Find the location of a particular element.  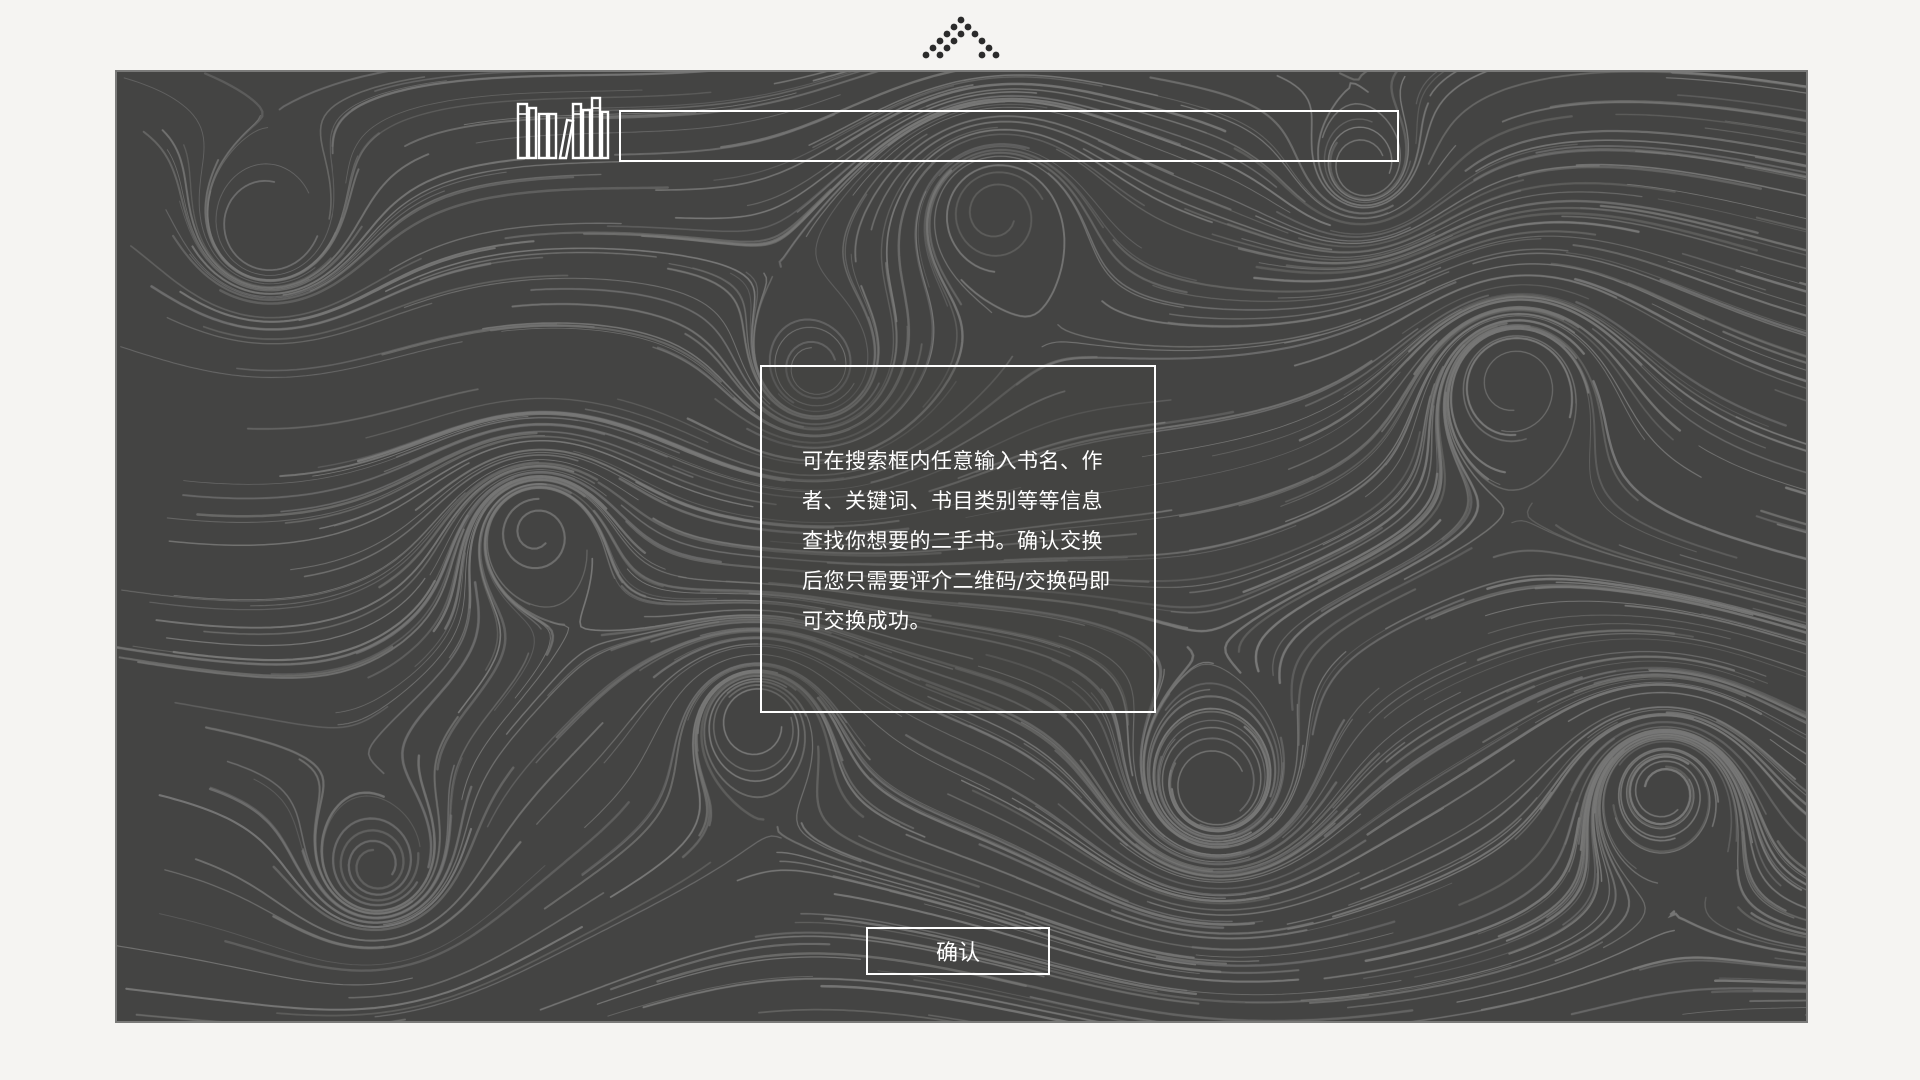

confirm-button: 确认 is located at coordinates (958, 951).